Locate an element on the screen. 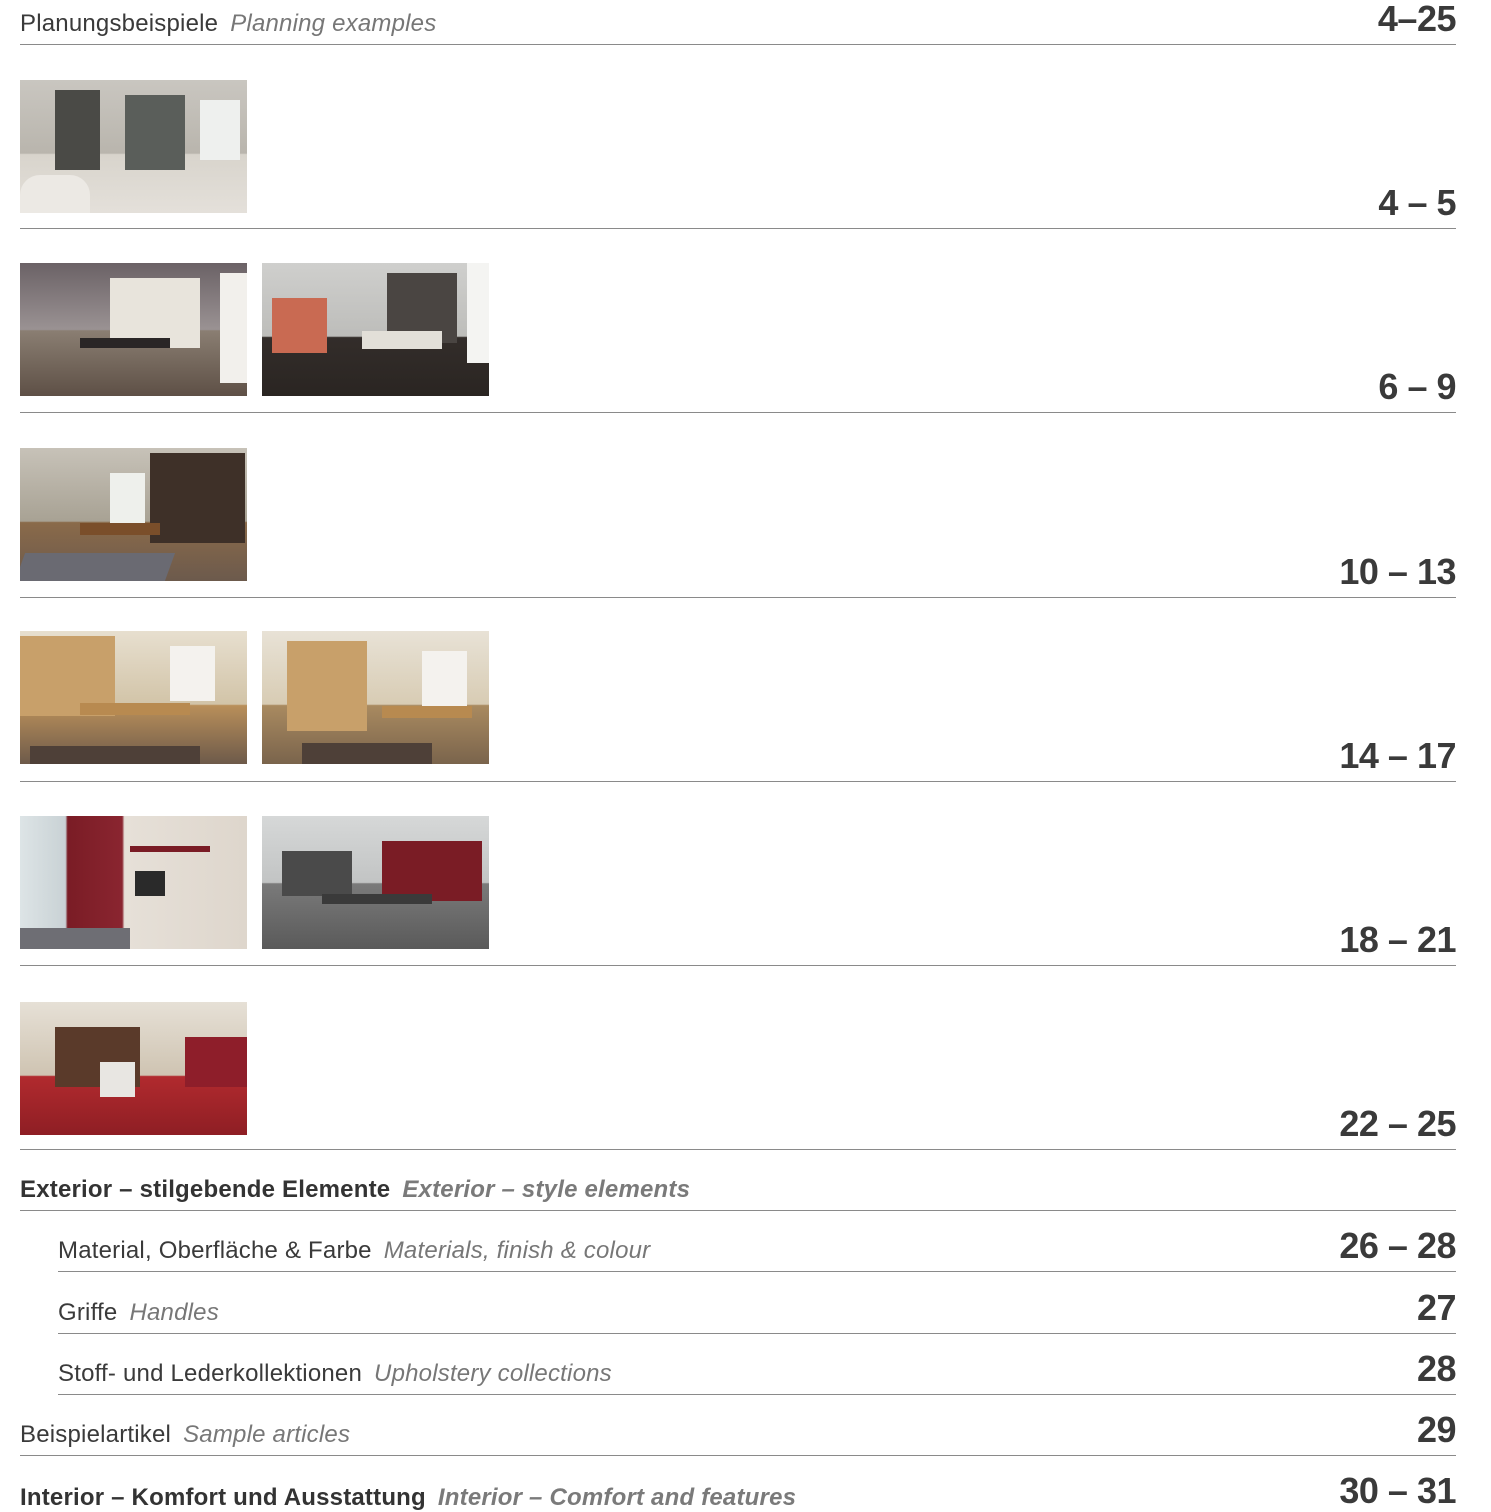 The height and width of the screenshot is (1512, 1491). toc-title-de: Exterior – stilgebende Elemente is located at coordinates (205, 1189).